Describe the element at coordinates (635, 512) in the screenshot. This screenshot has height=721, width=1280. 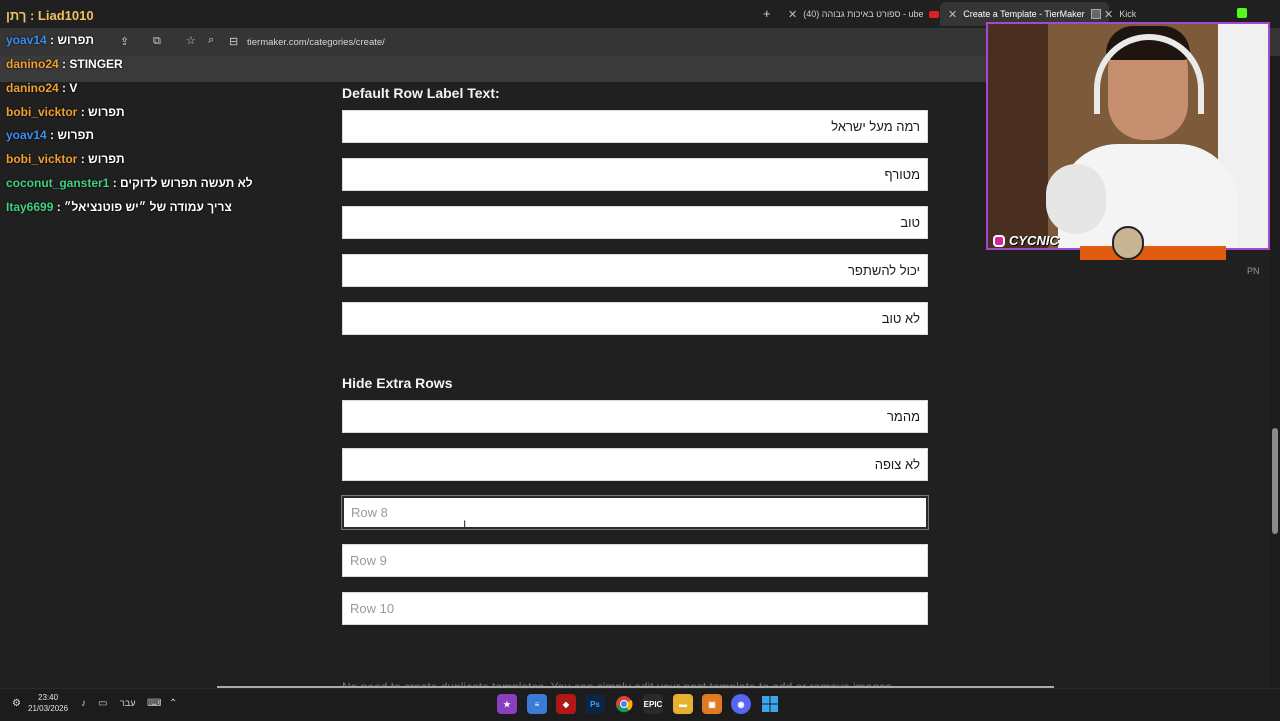
I see `row-8-input` at that location.